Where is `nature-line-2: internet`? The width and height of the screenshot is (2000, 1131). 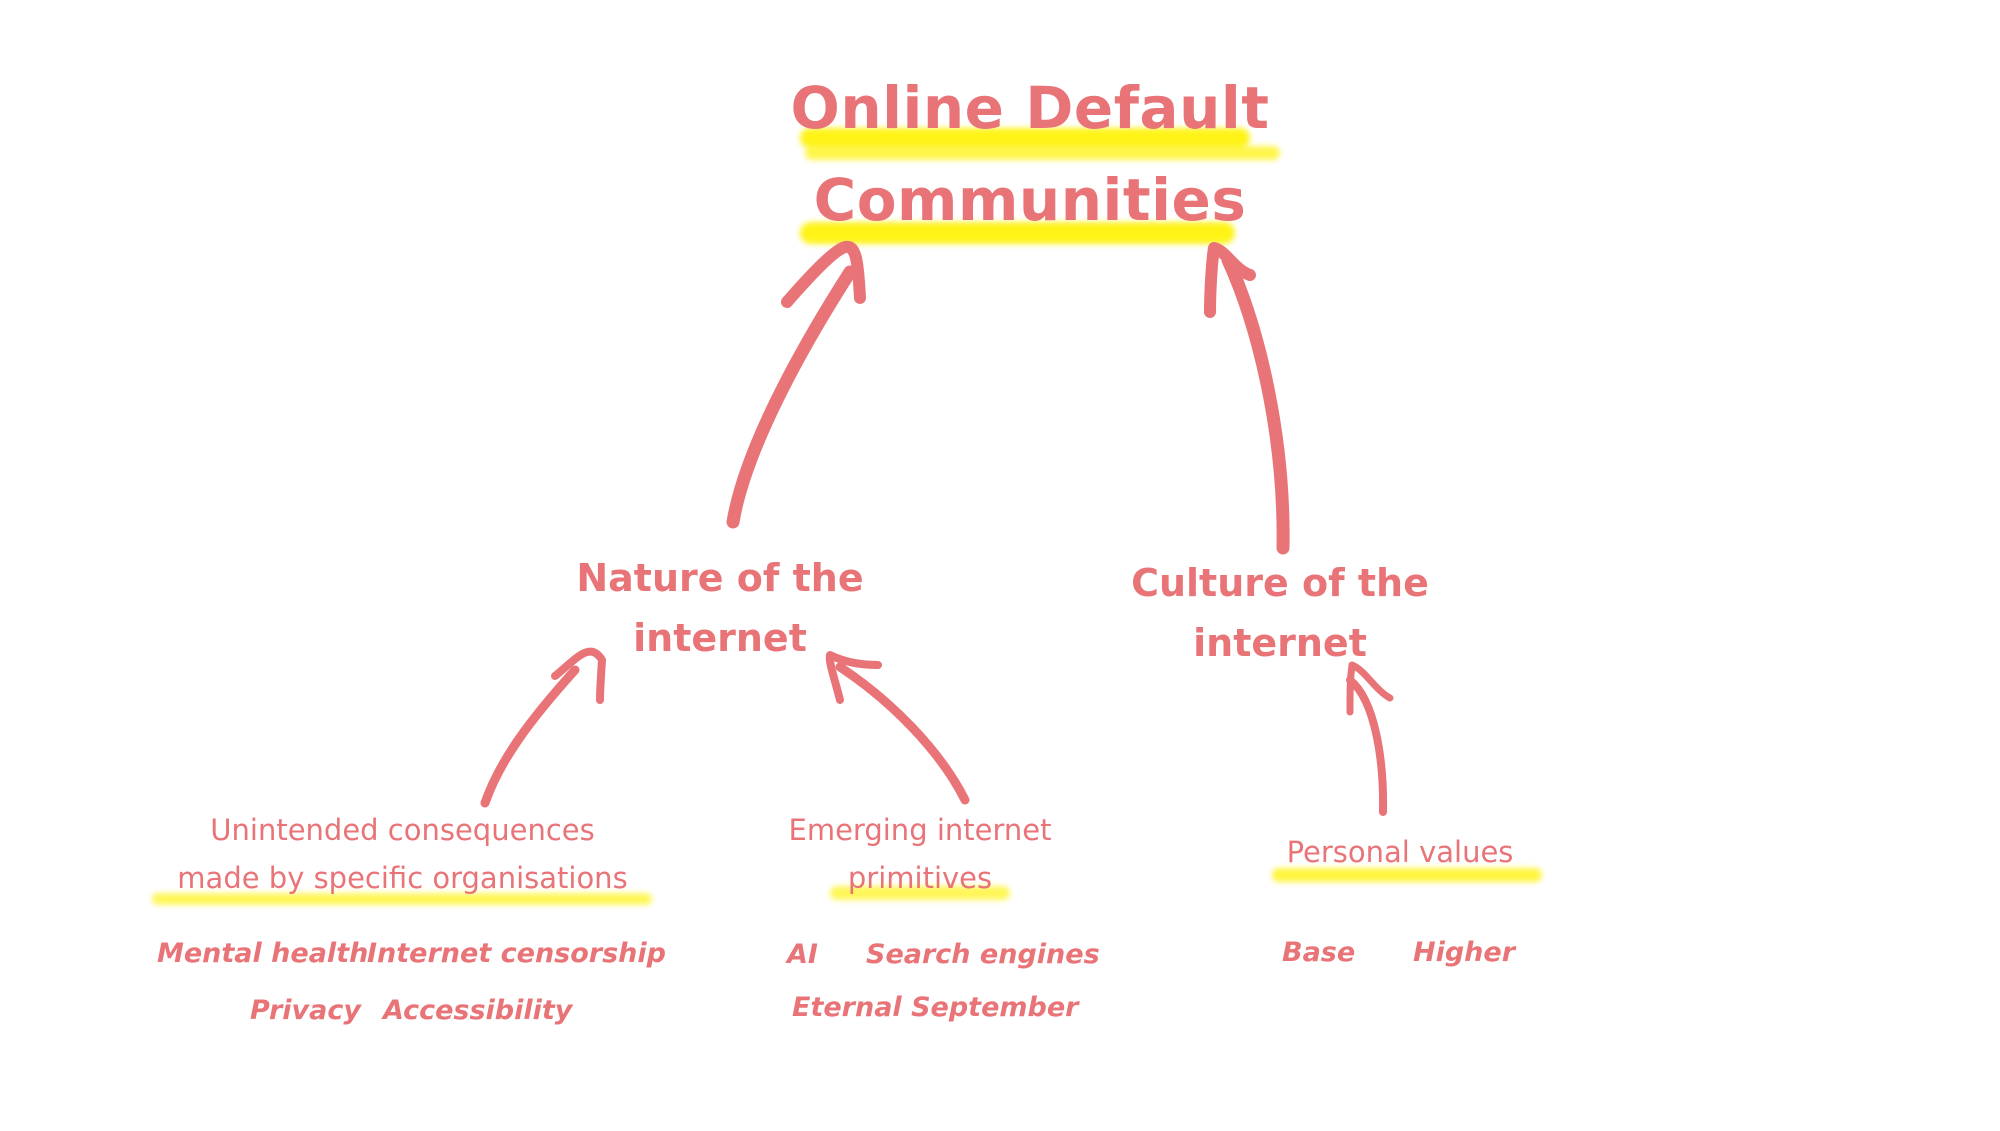 nature-line-2: internet is located at coordinates (720, 638).